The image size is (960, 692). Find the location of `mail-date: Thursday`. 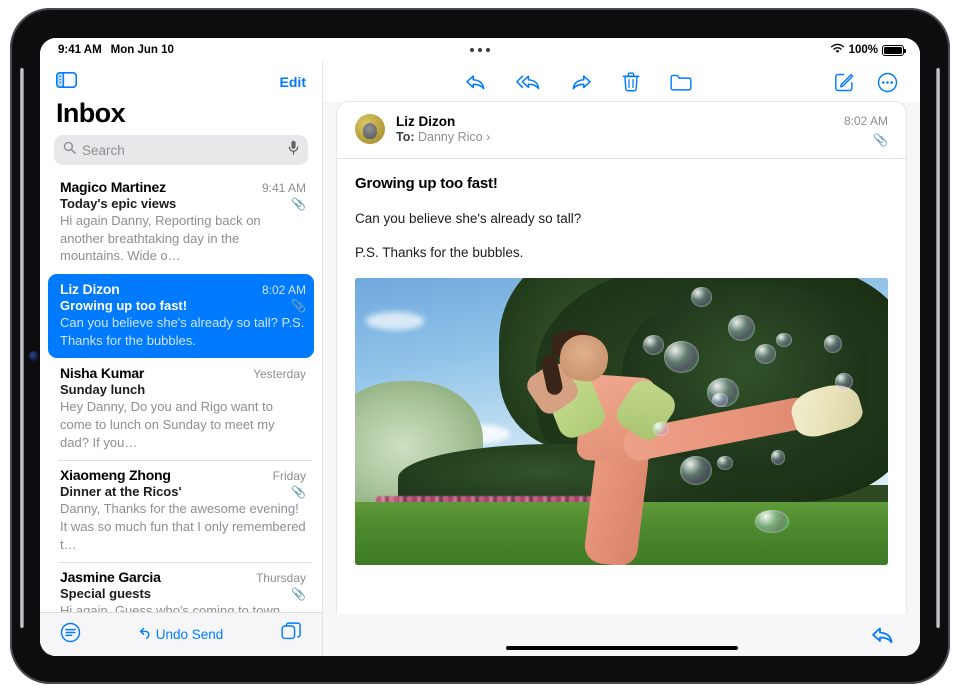

mail-date: Thursday is located at coordinates (280, 578).